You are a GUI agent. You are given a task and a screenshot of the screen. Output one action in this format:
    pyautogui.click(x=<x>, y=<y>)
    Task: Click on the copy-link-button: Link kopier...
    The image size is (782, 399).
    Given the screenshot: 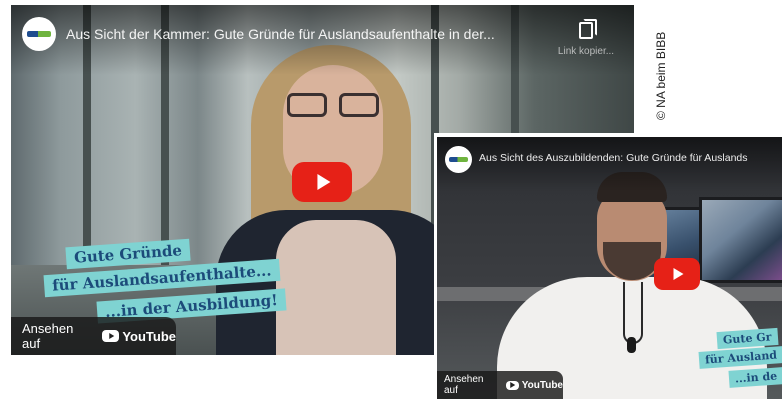 What is the action you would take?
    pyautogui.click(x=586, y=39)
    